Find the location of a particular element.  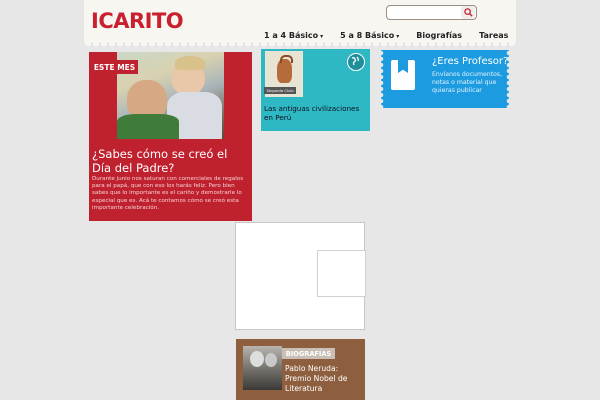

nav-label: 5 a 8 Básico is located at coordinates (367, 35).